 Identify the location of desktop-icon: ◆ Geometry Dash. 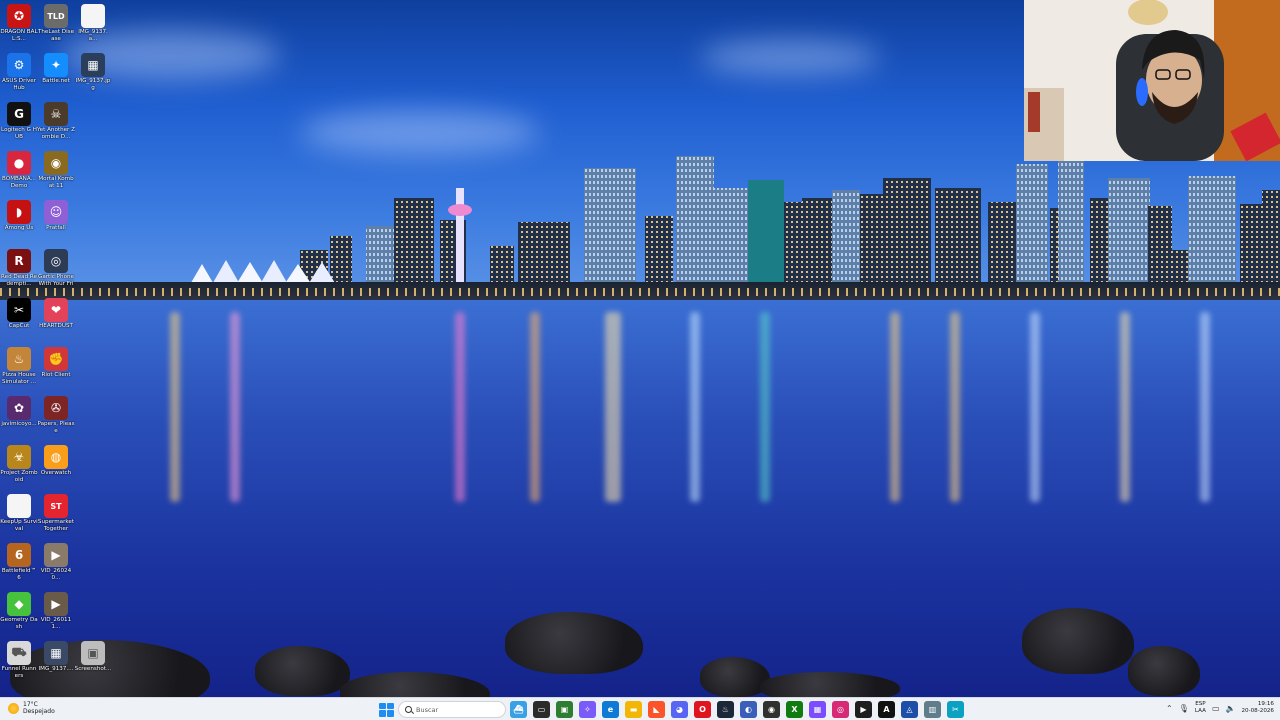
(19, 611).